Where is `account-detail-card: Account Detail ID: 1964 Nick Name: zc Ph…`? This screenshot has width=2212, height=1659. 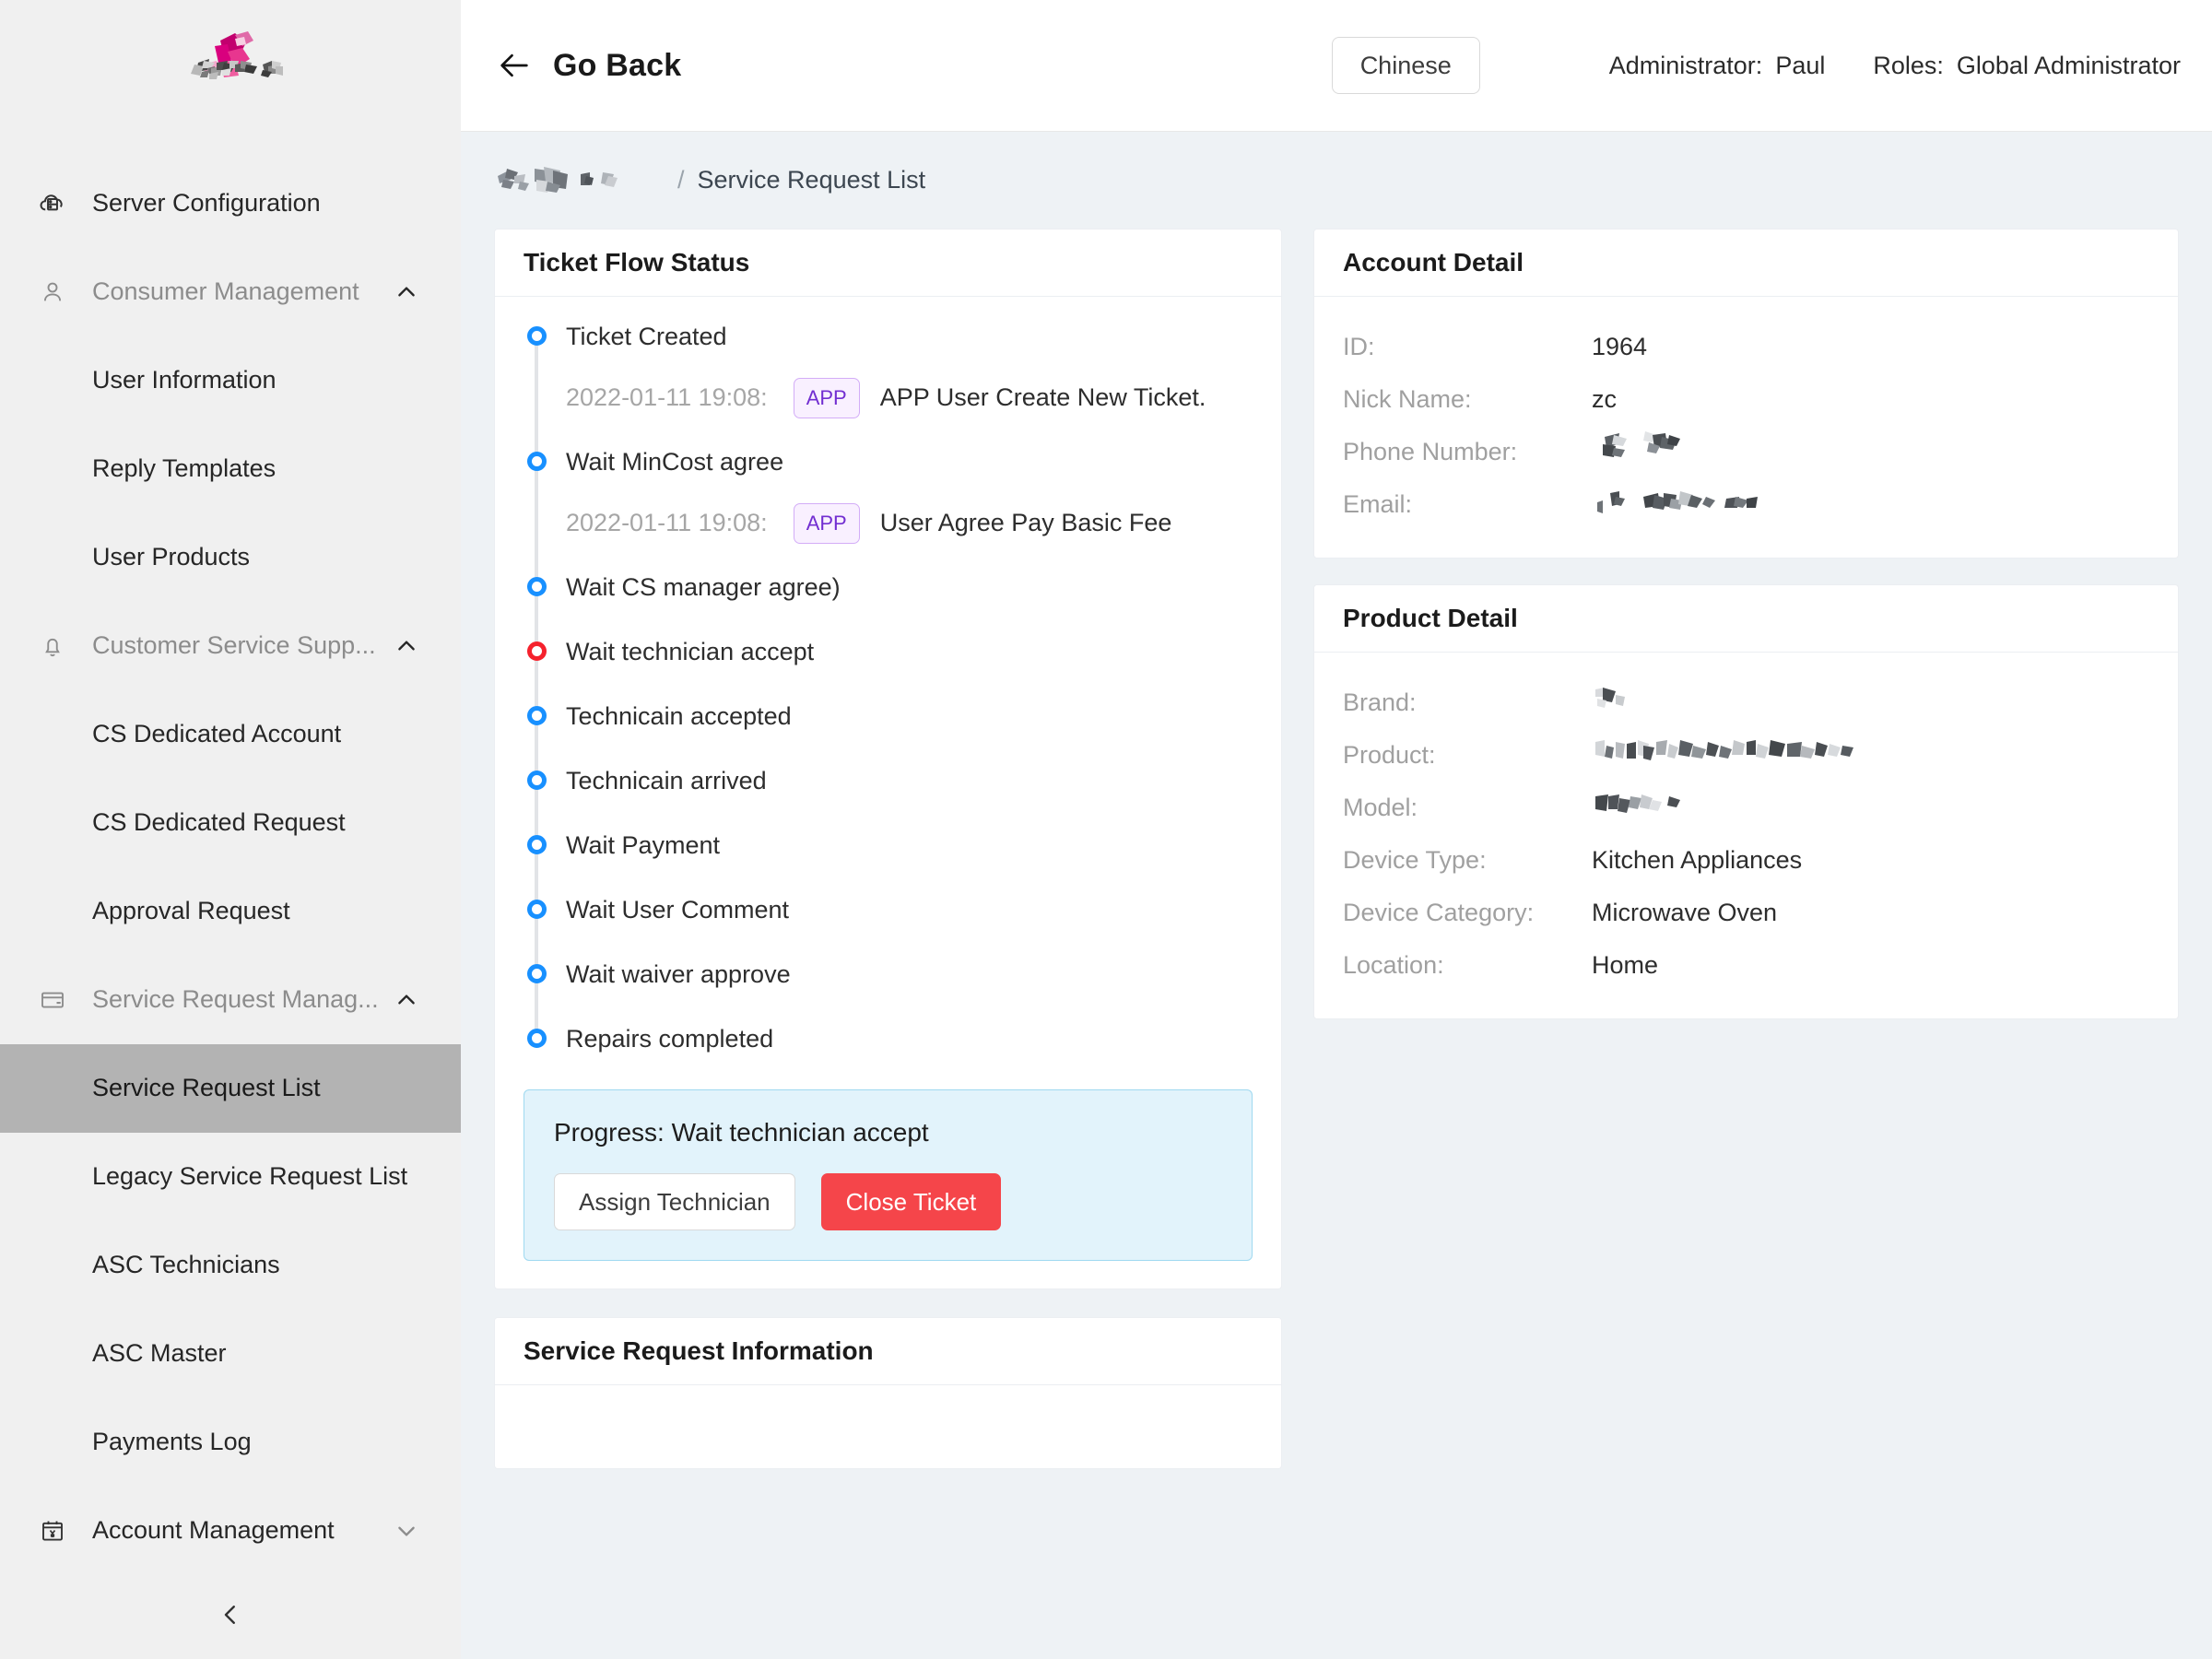 account-detail-card: Account Detail ID: 1964 Nick Name: zc Ph… is located at coordinates (1746, 394).